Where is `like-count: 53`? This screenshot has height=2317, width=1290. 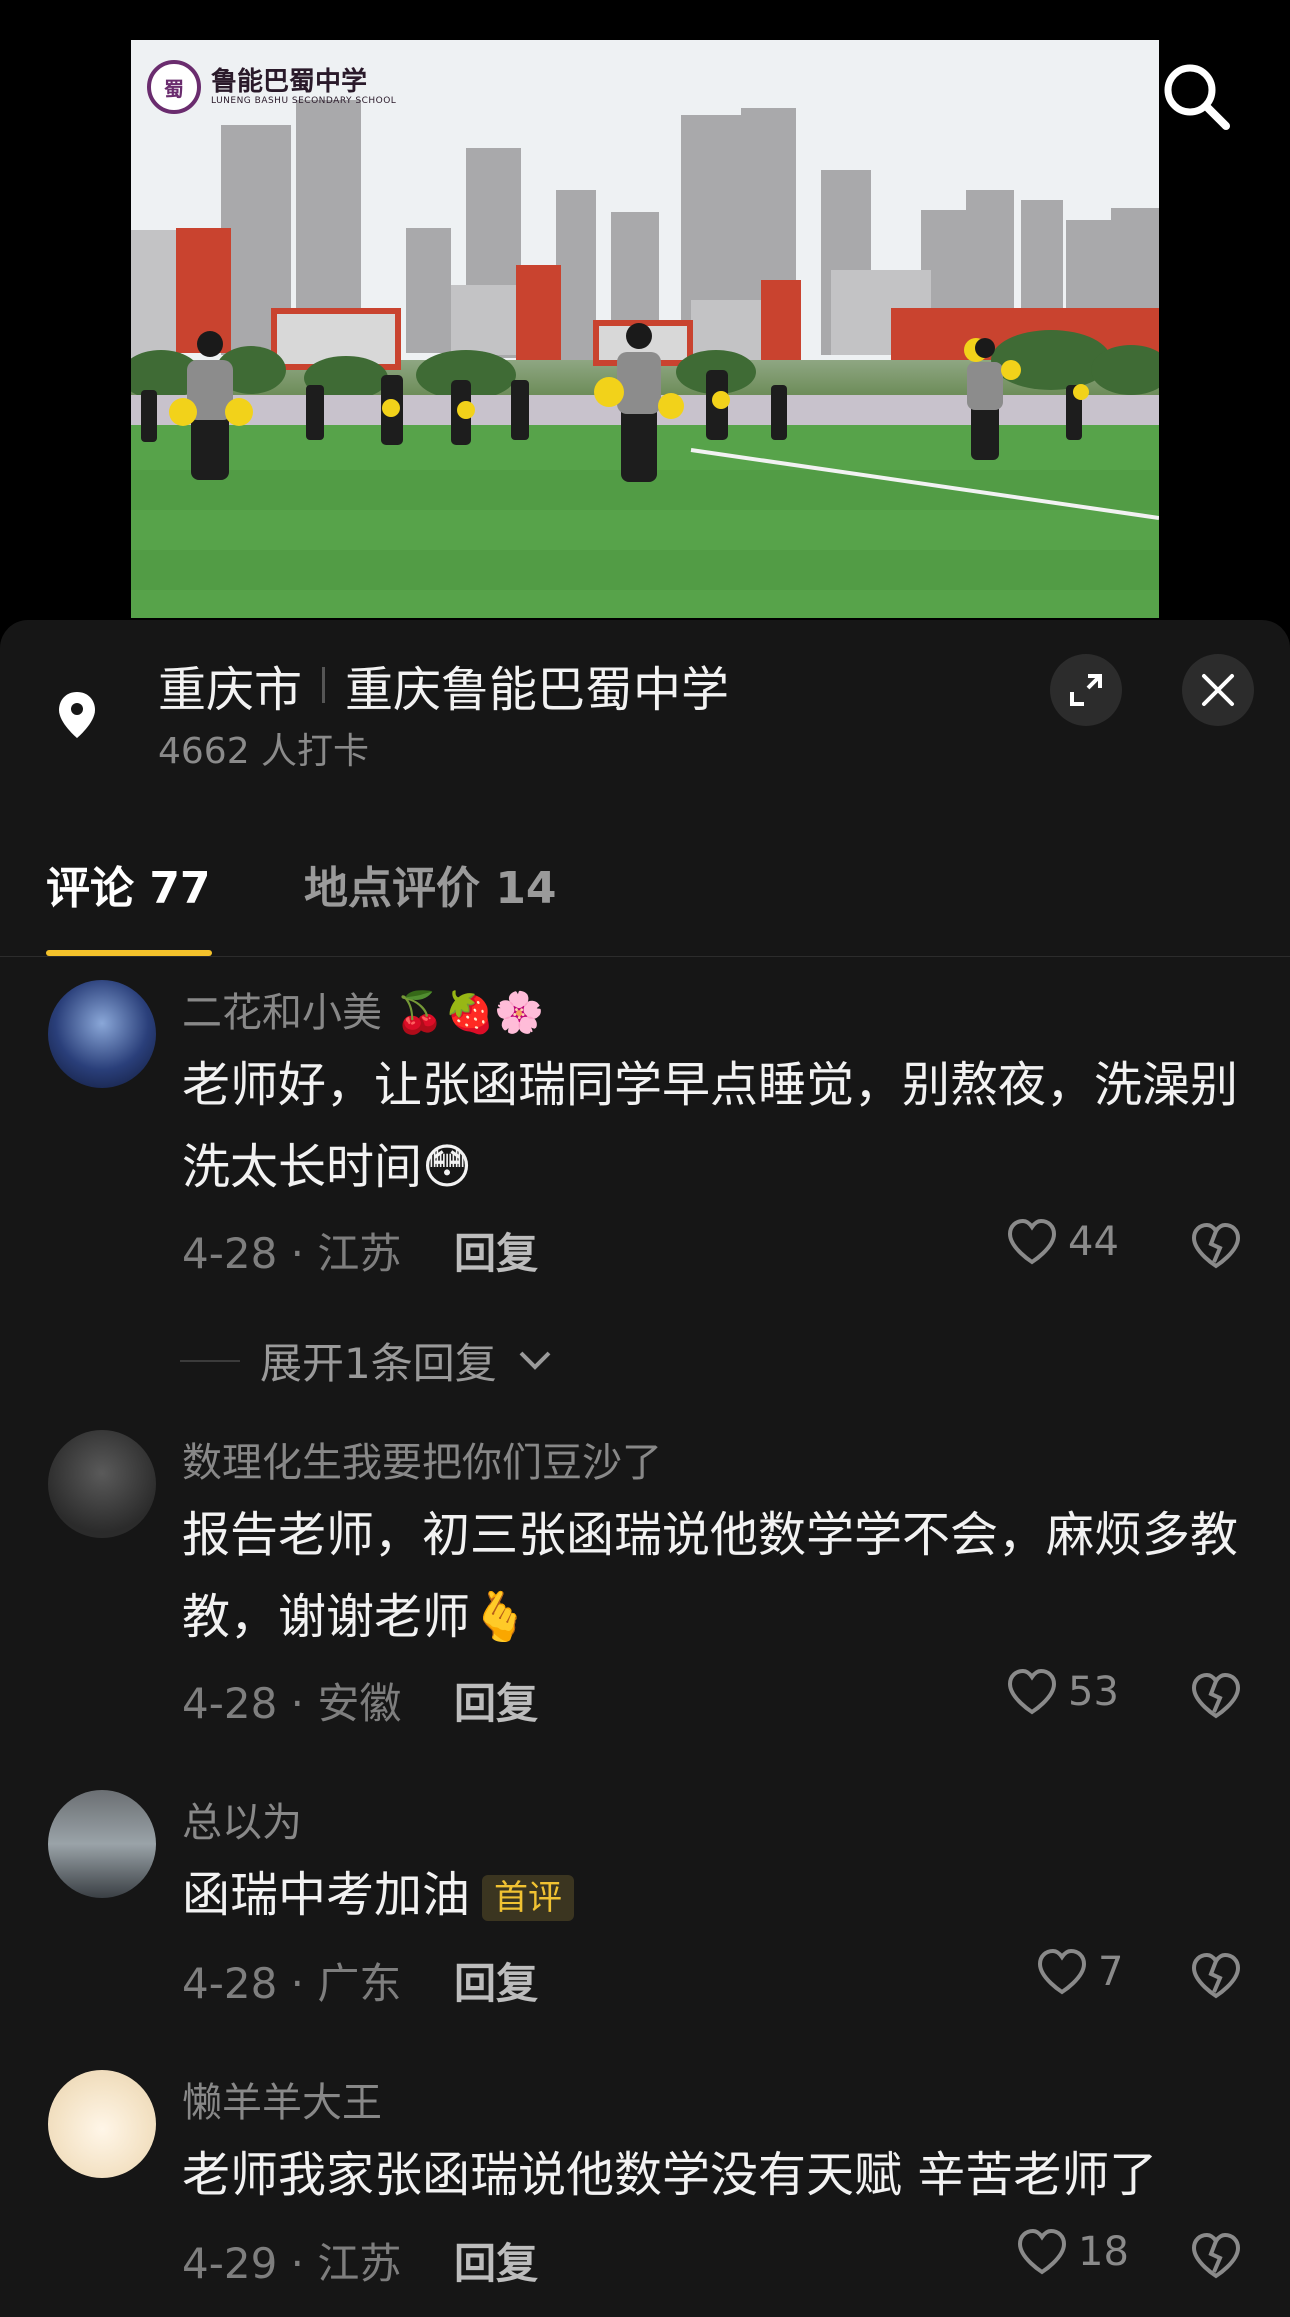
like-count: 53 is located at coordinates (1093, 1692).